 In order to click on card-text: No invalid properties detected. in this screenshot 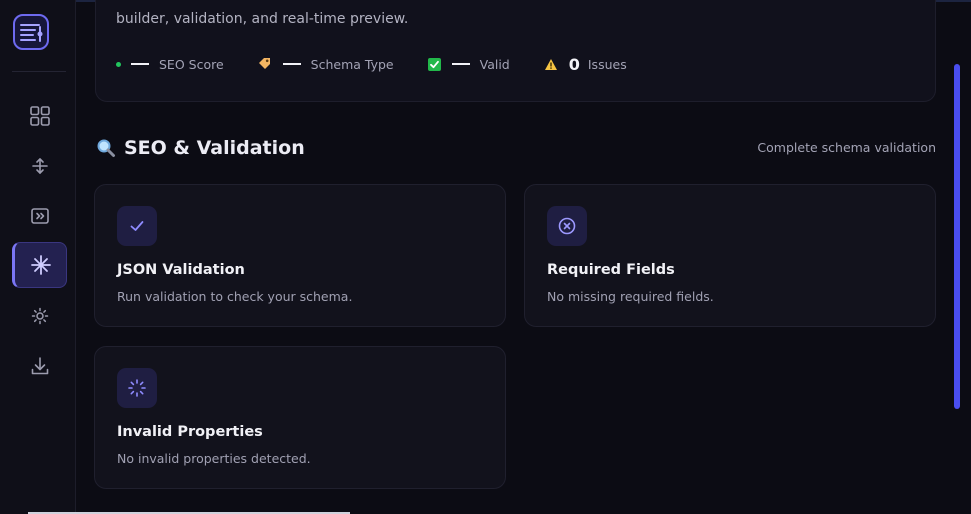, I will do `click(214, 458)`.